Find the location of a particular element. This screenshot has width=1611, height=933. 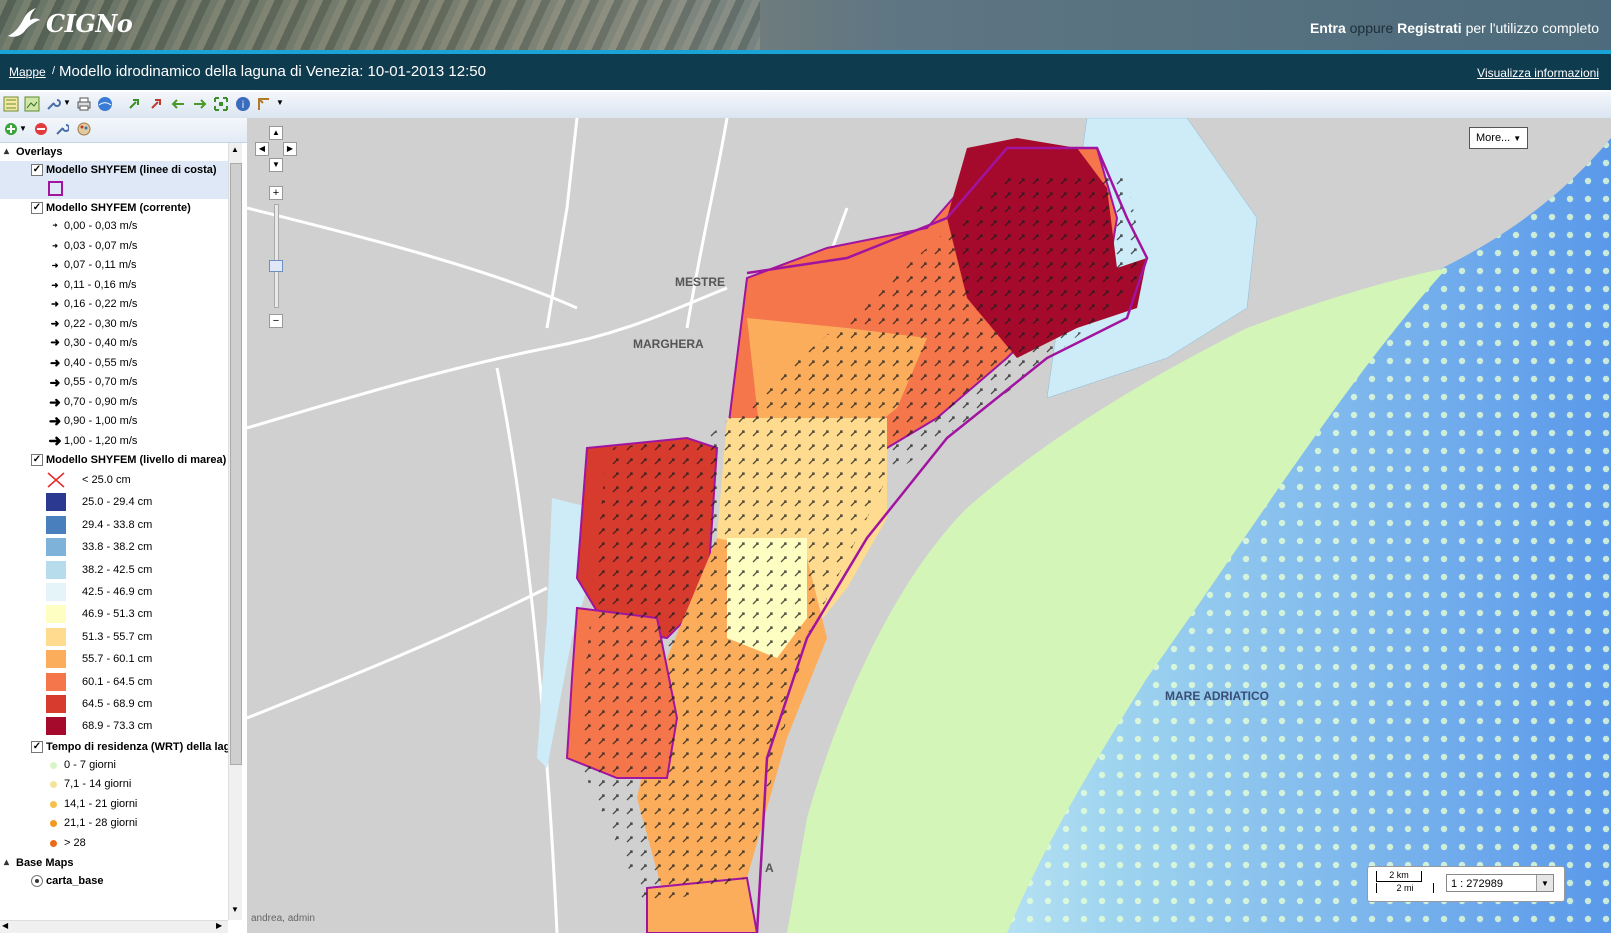

layer-wrt-checkbox: ✓ is located at coordinates (37, 746).